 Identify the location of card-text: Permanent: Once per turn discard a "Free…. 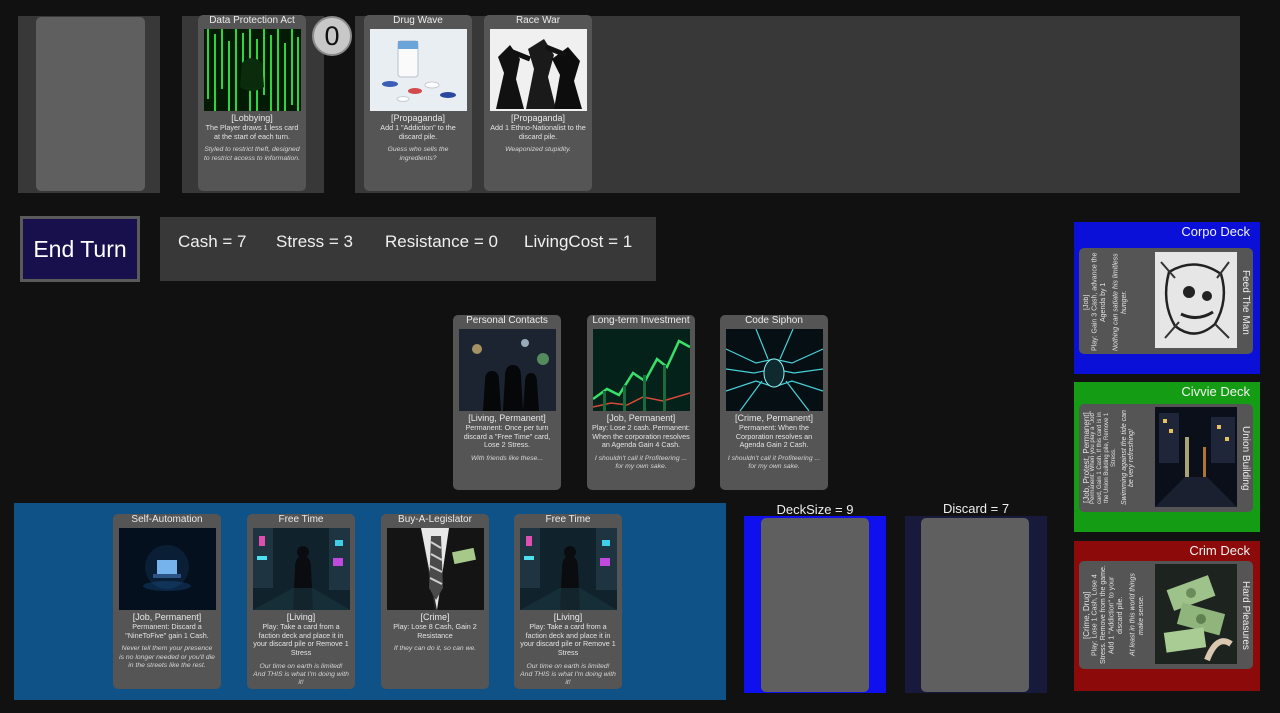
(507, 436).